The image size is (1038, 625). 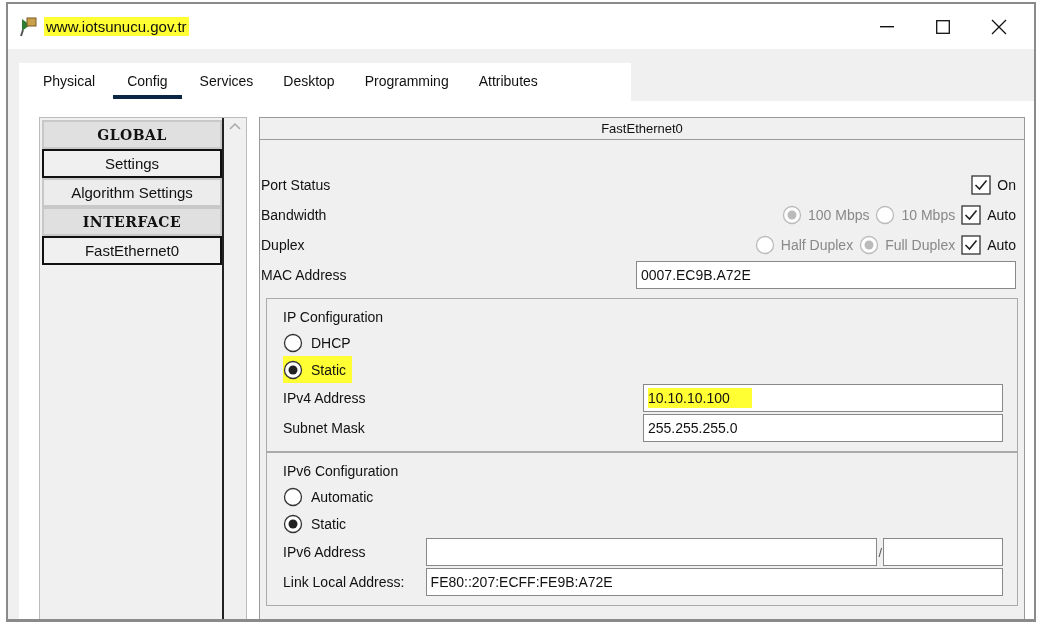 What do you see at coordinates (28, 26) in the screenshot?
I see `app-icon` at bounding box center [28, 26].